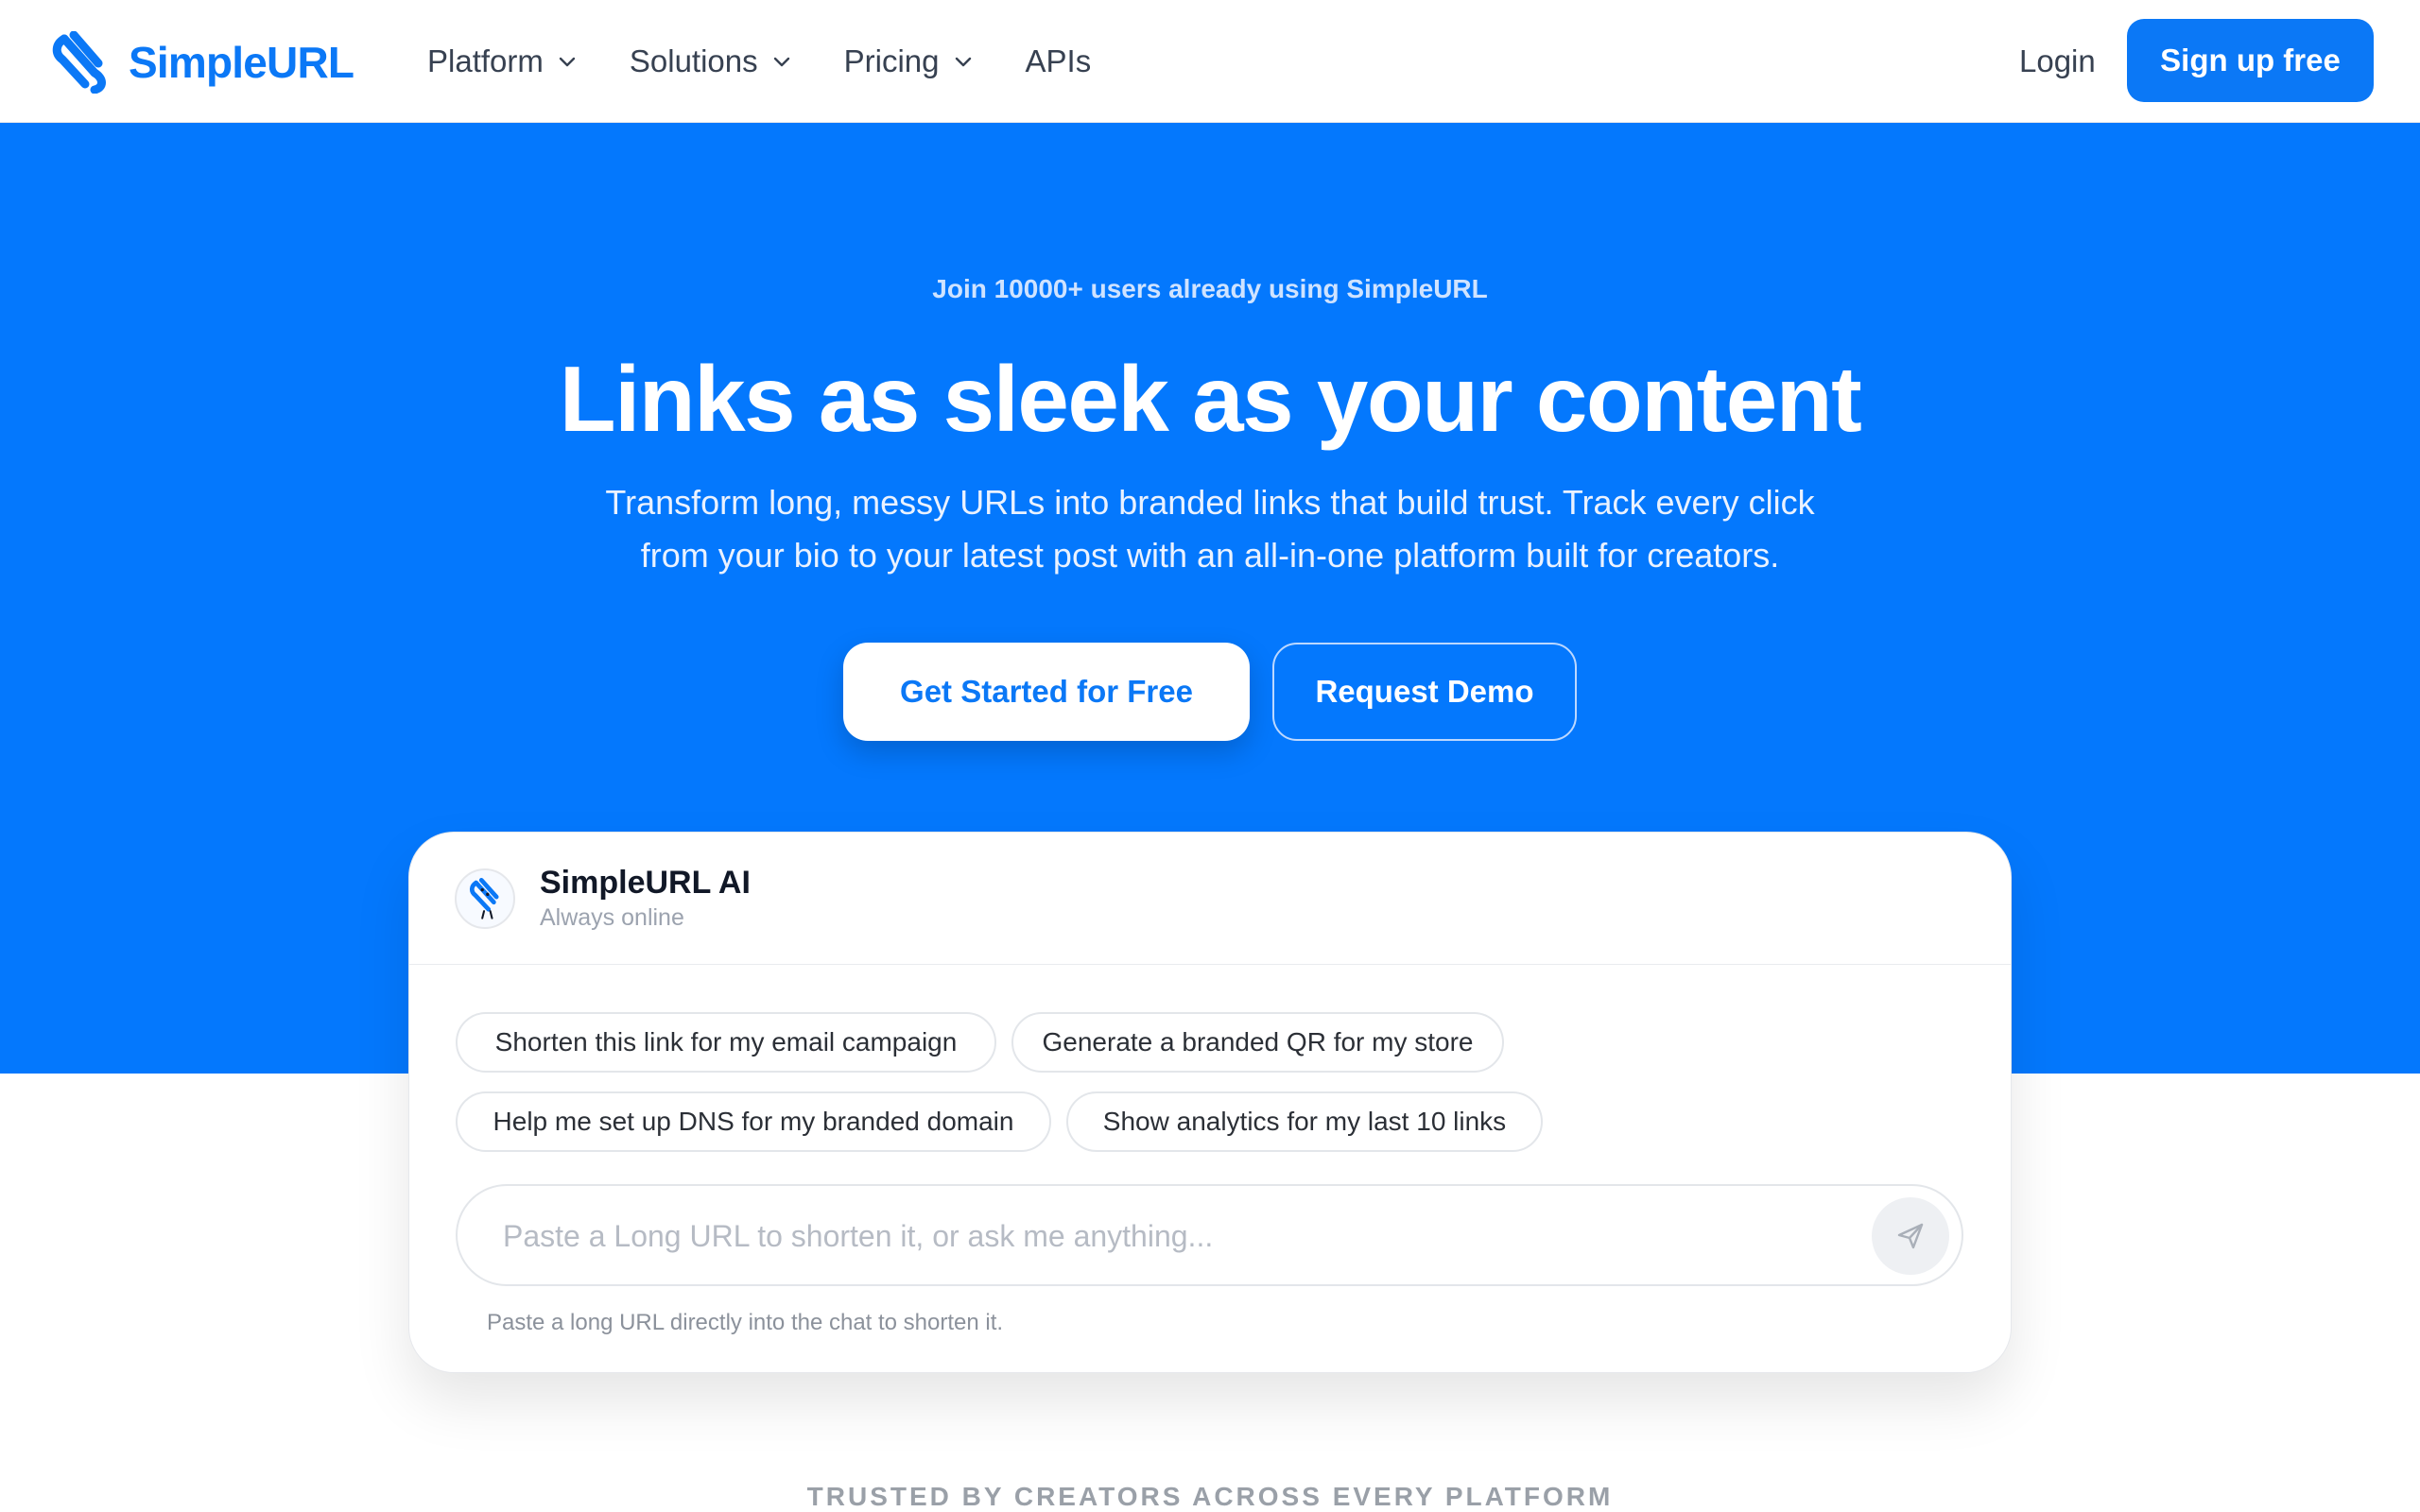  Describe the element at coordinates (753, 1121) in the screenshot. I see `suggestion-chip: Help me set up DNS for my branded domain` at that location.